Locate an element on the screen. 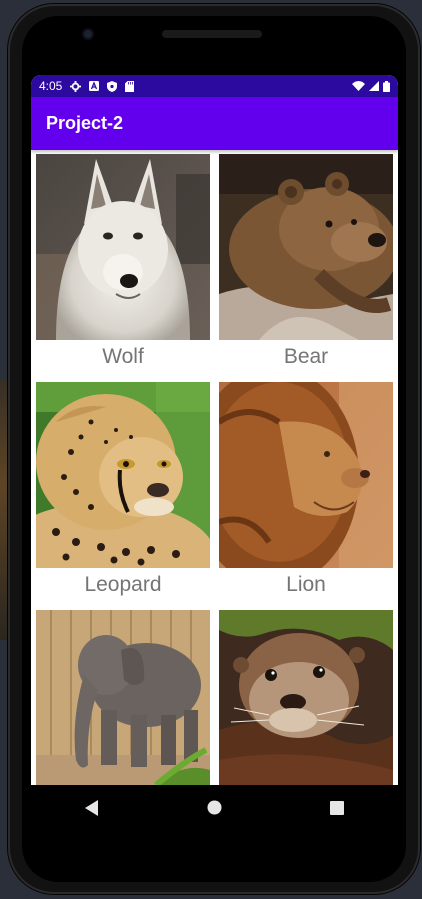  elephant-photo is located at coordinates (123, 697).